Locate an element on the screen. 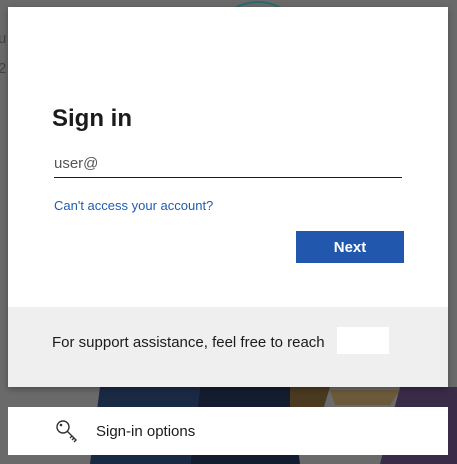 The height and width of the screenshot is (464, 457). sign-in-options-button: Sign-in options is located at coordinates (228, 431).